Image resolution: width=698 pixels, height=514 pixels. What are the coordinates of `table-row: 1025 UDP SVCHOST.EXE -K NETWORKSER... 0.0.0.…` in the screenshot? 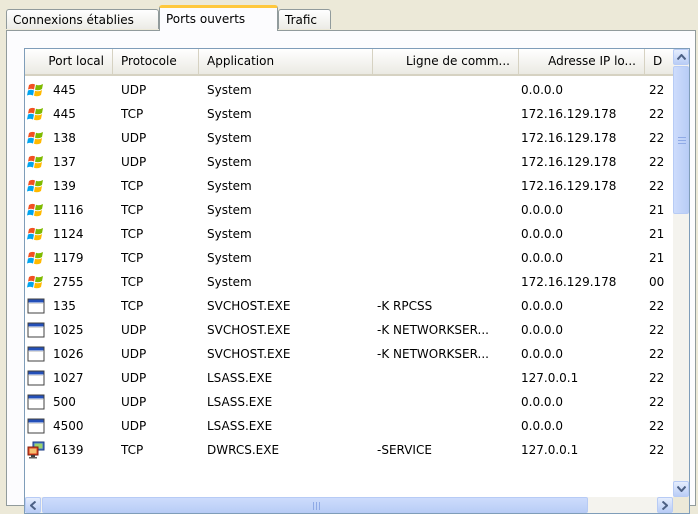 It's located at (349, 330).